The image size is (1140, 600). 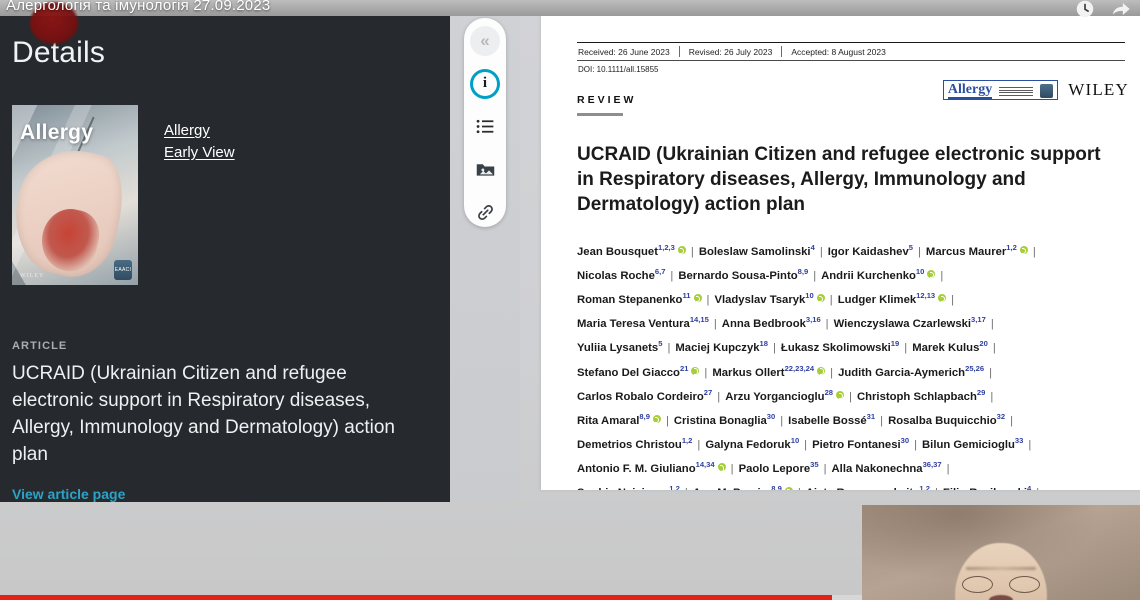 What do you see at coordinates (619, 347) in the screenshot?
I see `author-entry: Yuliia Lysanets5` at bounding box center [619, 347].